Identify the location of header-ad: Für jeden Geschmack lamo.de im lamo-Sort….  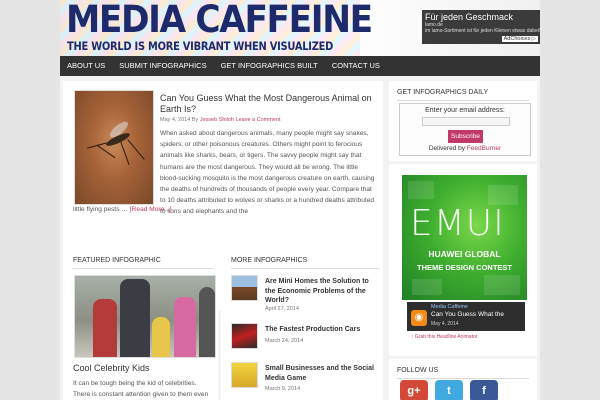
(481, 27).